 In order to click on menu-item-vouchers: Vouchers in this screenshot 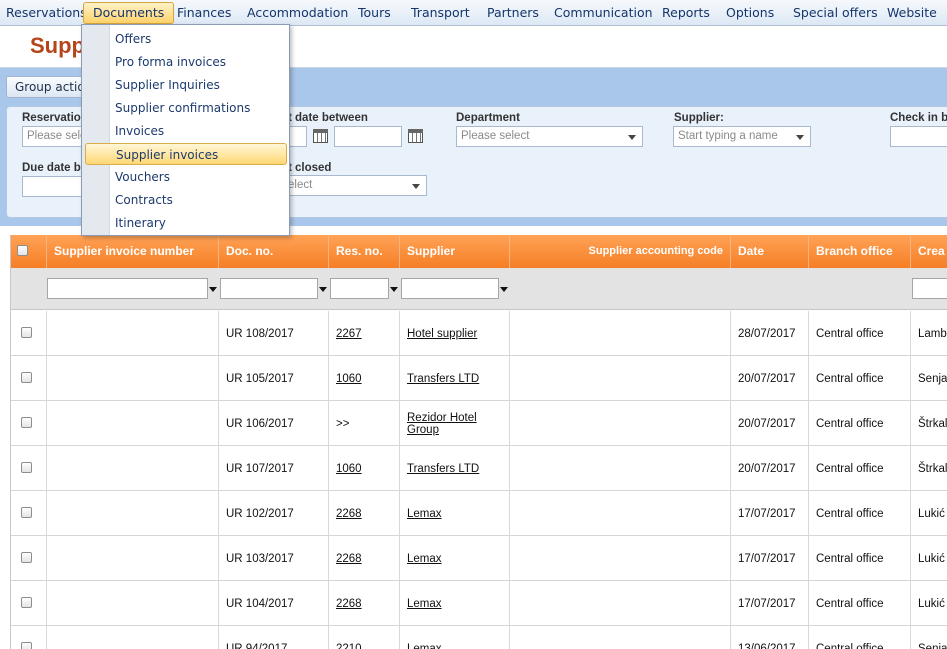, I will do `click(142, 177)`.